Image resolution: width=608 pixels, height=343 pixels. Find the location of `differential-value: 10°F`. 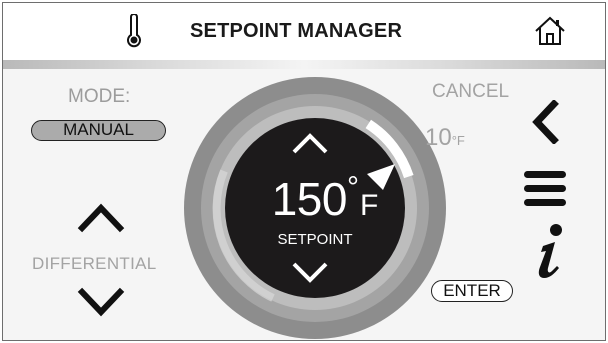

differential-value: 10°F is located at coordinates (445, 138).